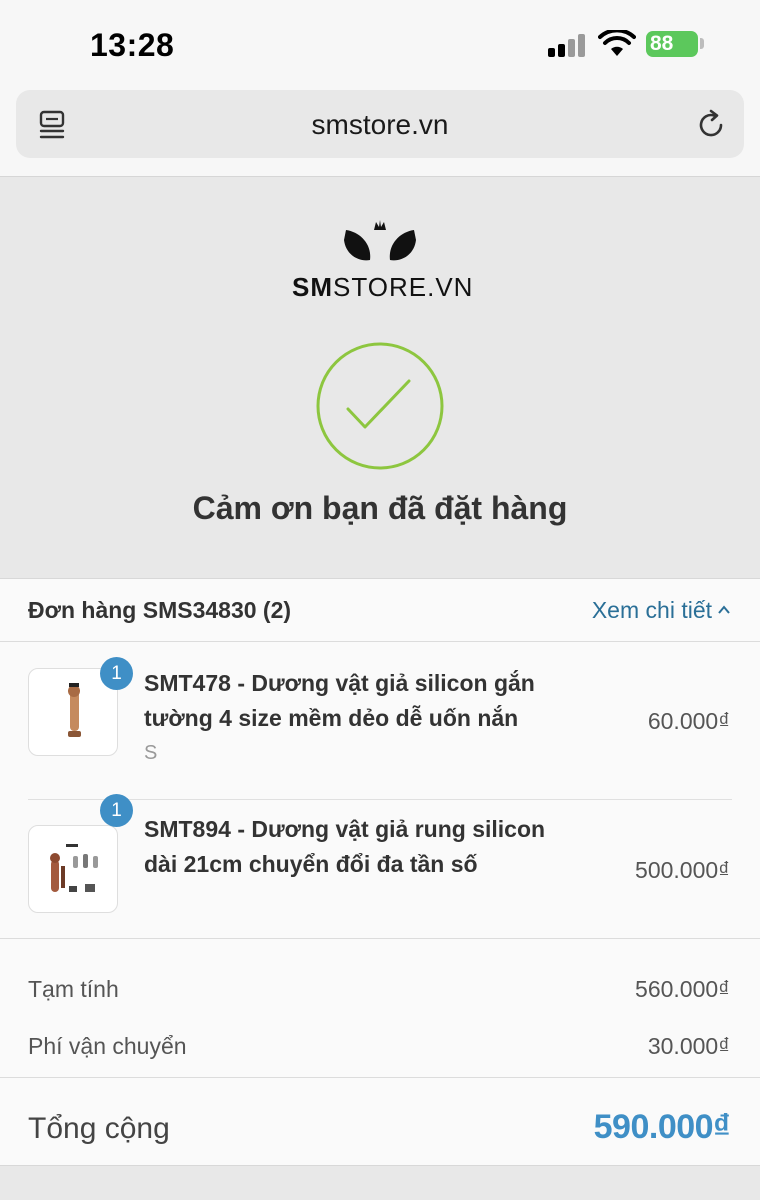  I want to click on wifi-icon, so click(617, 43).